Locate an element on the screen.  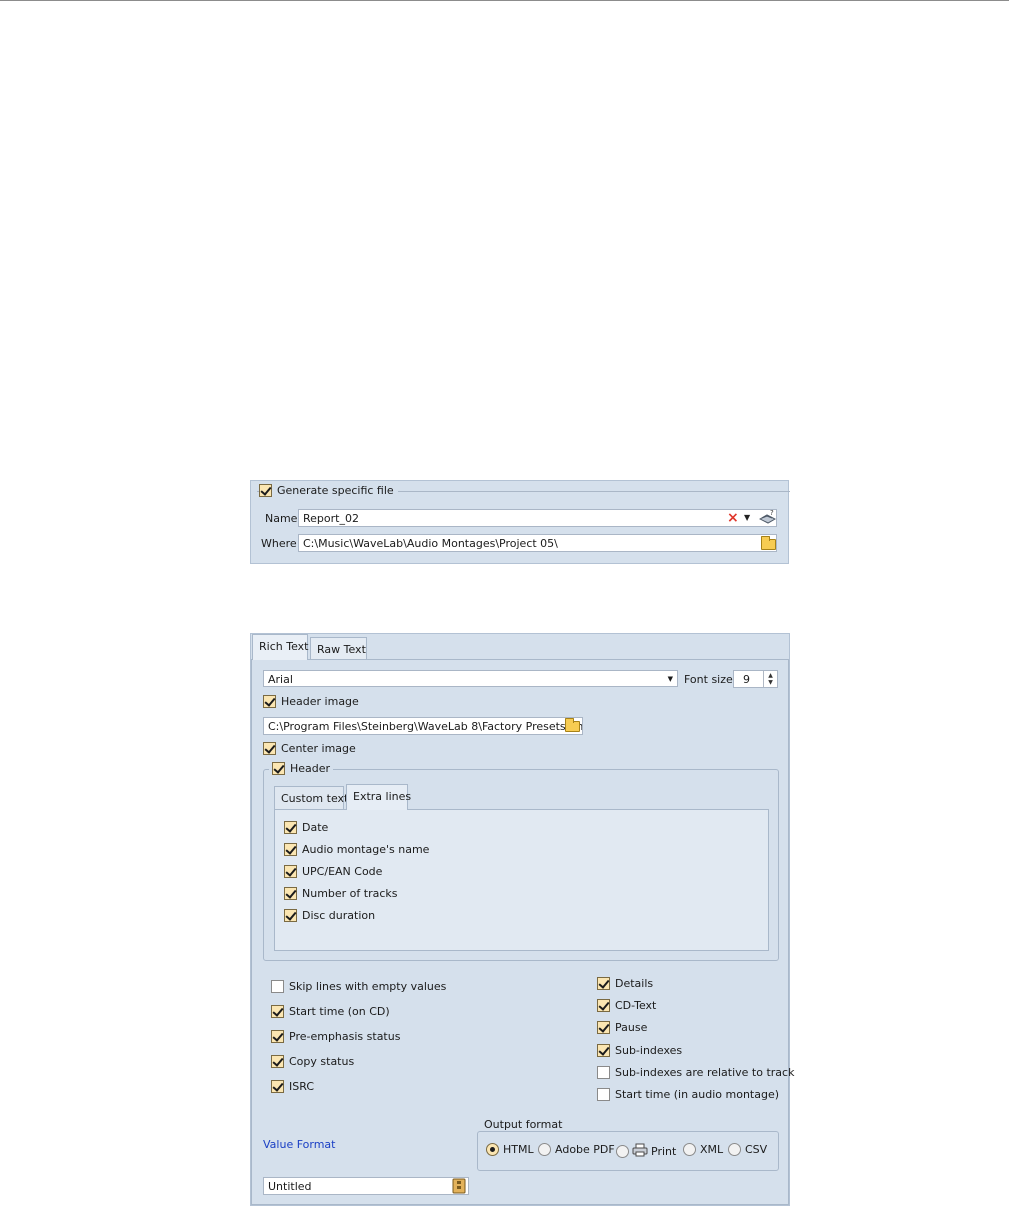
tab-raw-text: Raw Text is located at coordinates (338, 649).